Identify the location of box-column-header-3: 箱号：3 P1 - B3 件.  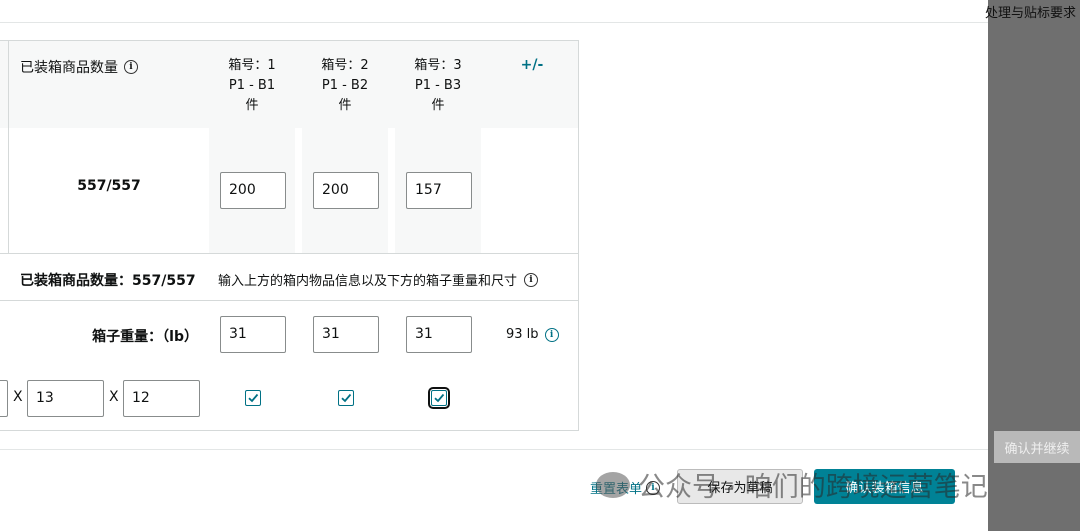
(438, 86).